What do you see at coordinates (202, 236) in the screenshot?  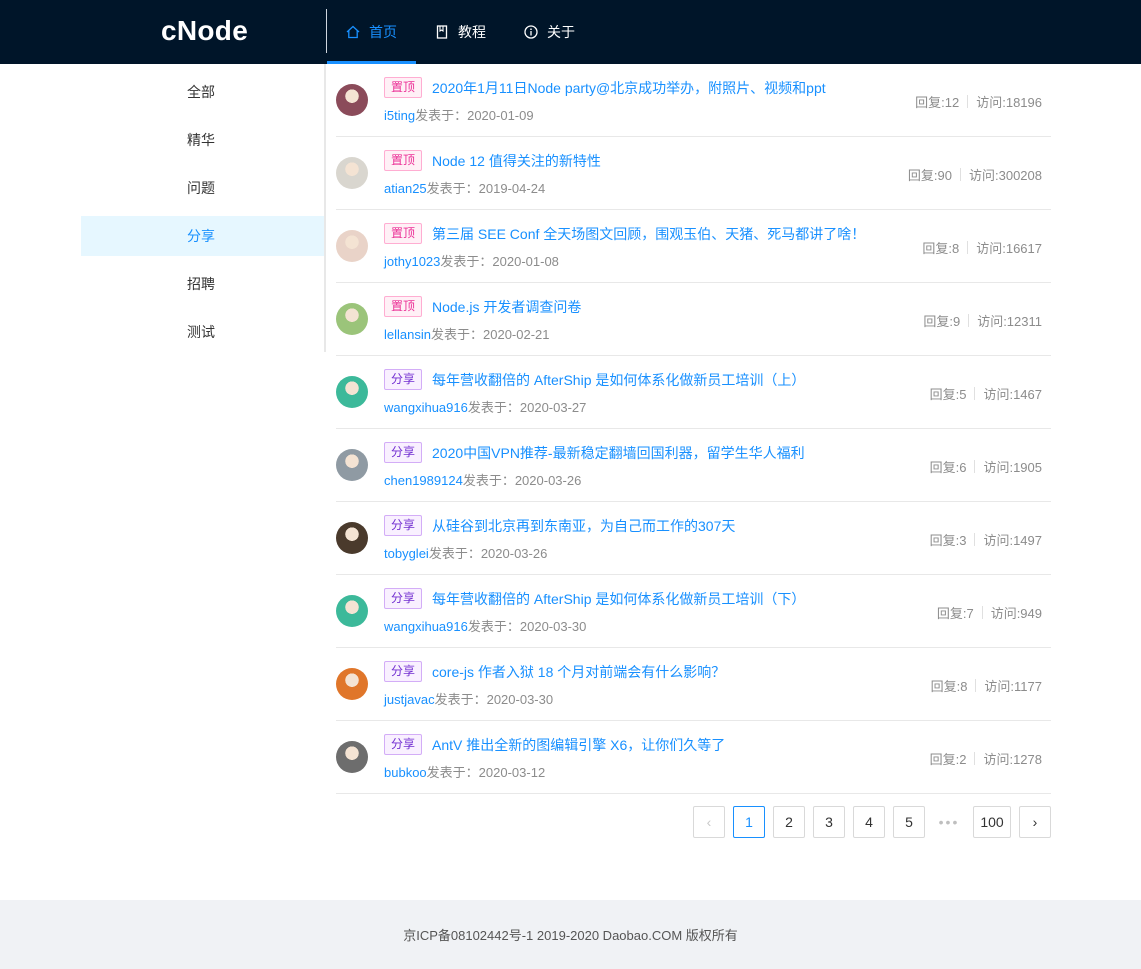 I see `sidebar-item-share: 分享` at bounding box center [202, 236].